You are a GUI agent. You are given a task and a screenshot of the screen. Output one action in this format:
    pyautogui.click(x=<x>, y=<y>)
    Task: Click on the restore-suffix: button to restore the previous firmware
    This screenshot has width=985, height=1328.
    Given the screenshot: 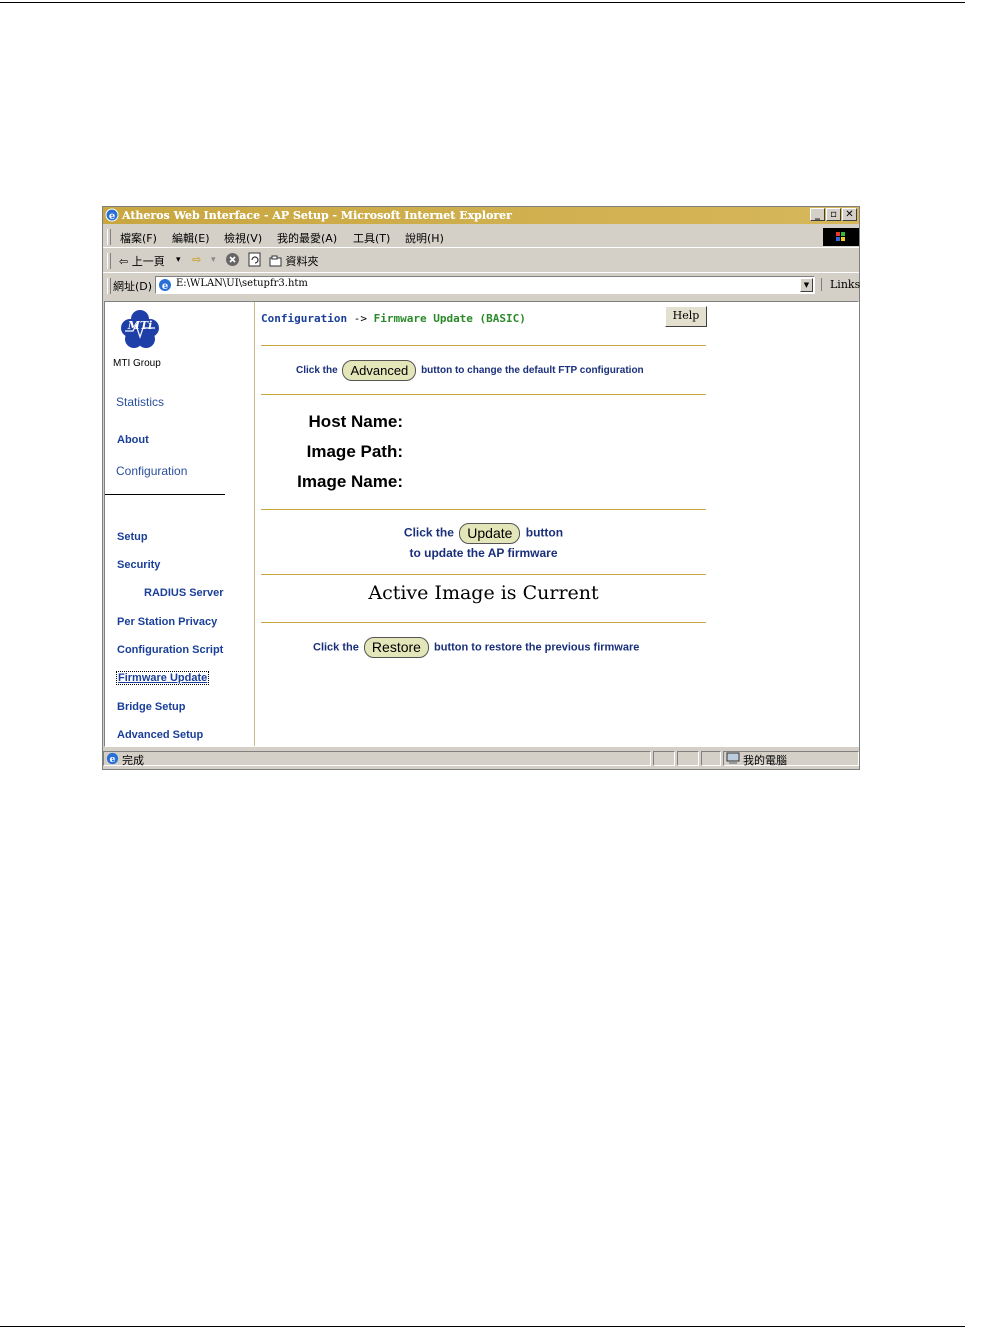 What is the action you would take?
    pyautogui.click(x=537, y=647)
    